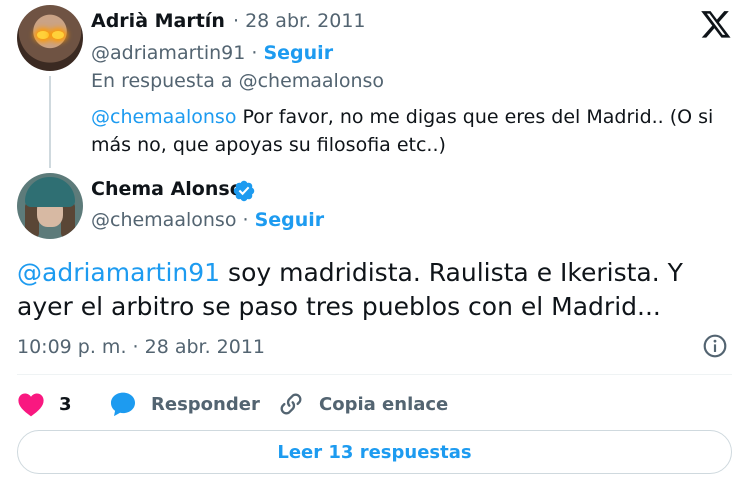 This screenshot has width=750, height=483. What do you see at coordinates (715, 346) in the screenshot?
I see `info-icon` at bounding box center [715, 346].